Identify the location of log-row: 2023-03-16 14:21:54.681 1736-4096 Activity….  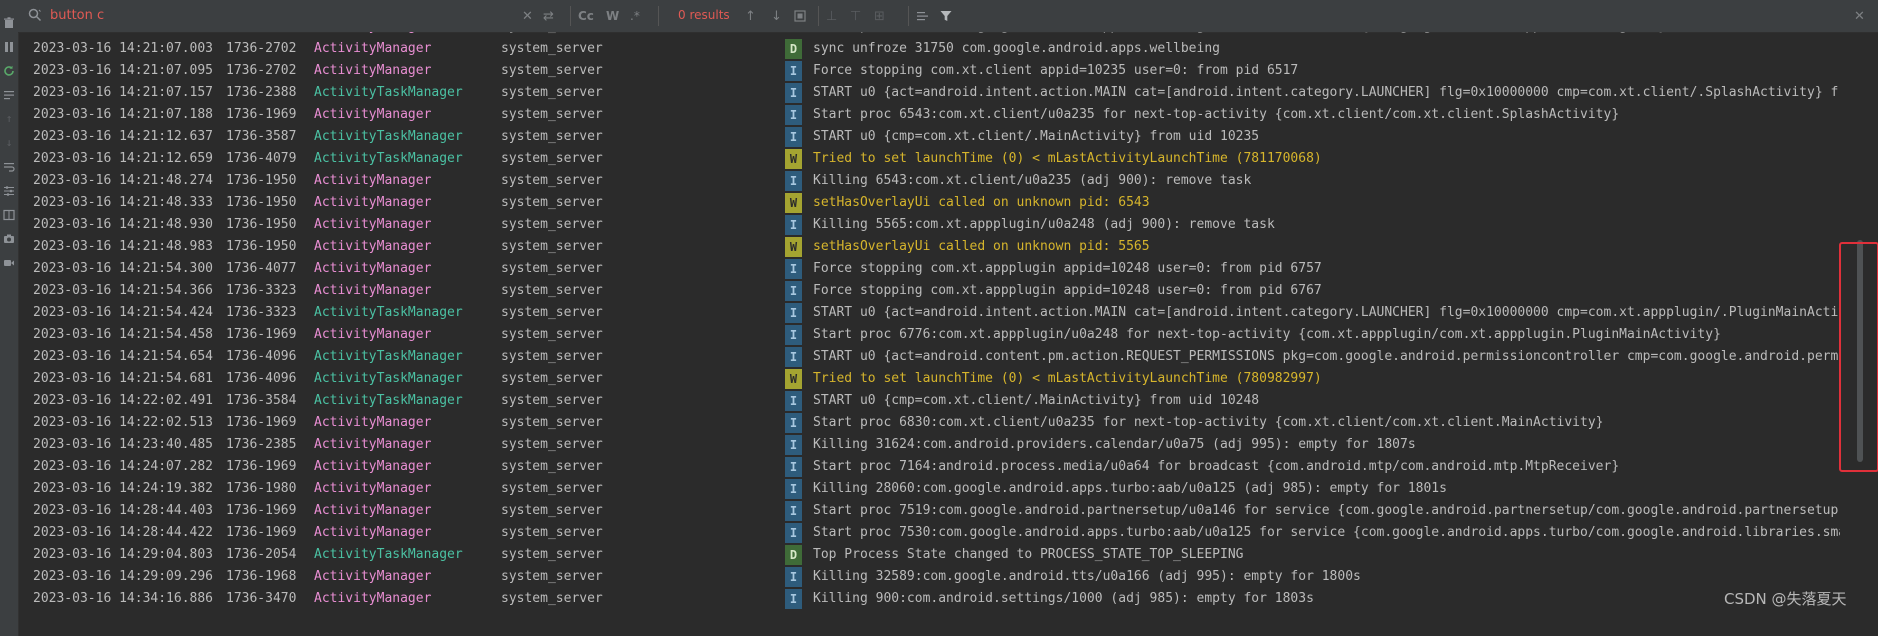
(935, 379).